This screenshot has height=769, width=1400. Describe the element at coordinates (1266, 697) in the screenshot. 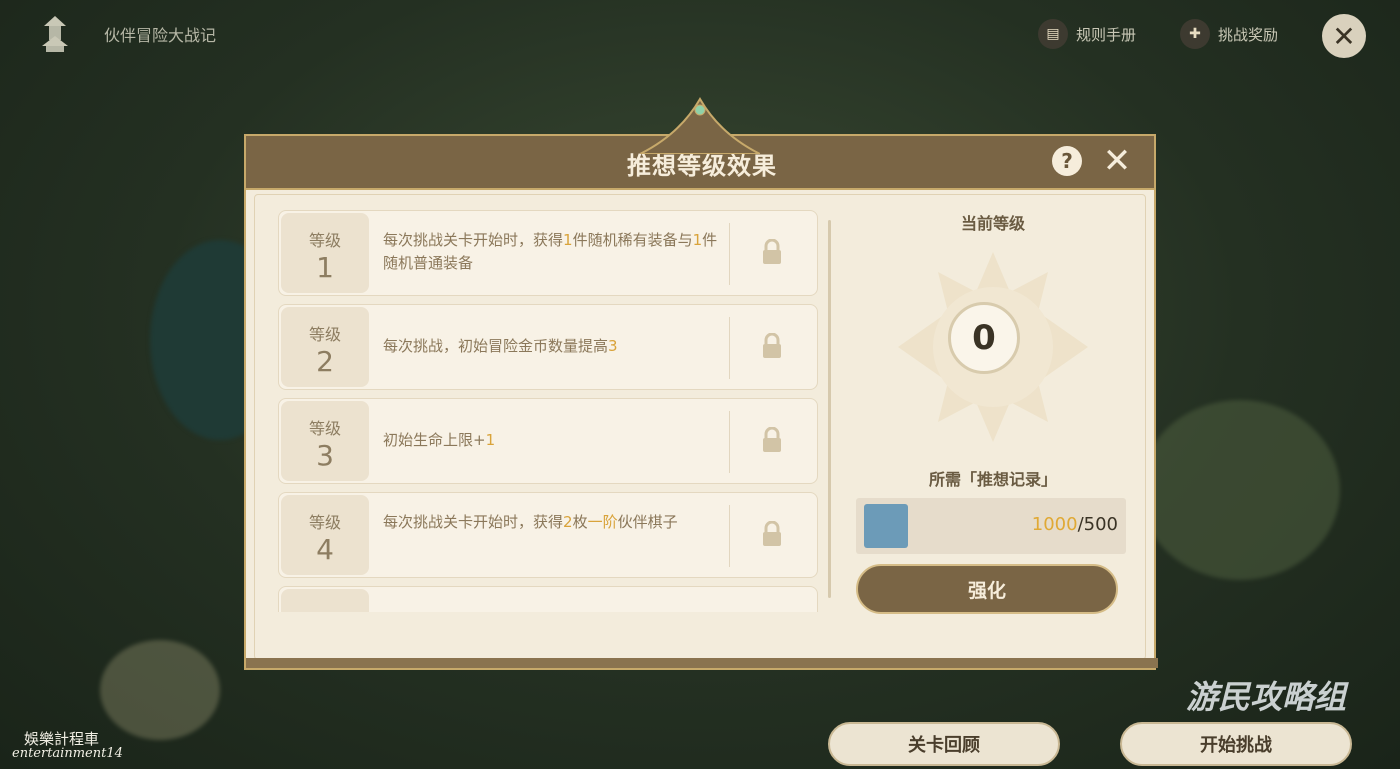

I see `watermark: 游民攻略组` at that location.